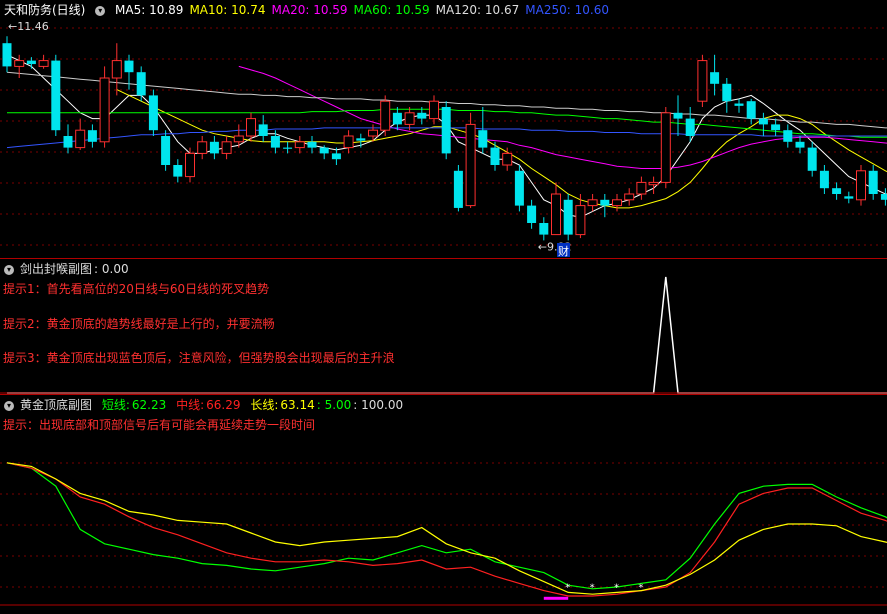  I want to click on ma-label-5: MA250: 10.60, so click(567, 10).